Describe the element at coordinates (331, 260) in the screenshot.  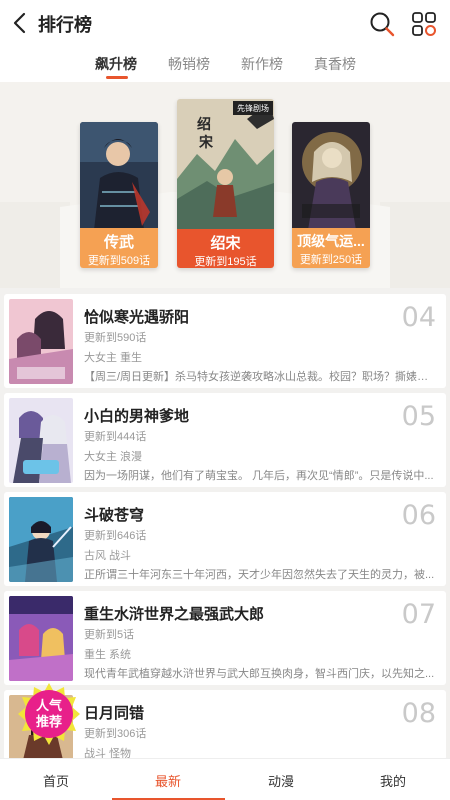
I see `update-status: 更新到250话` at that location.